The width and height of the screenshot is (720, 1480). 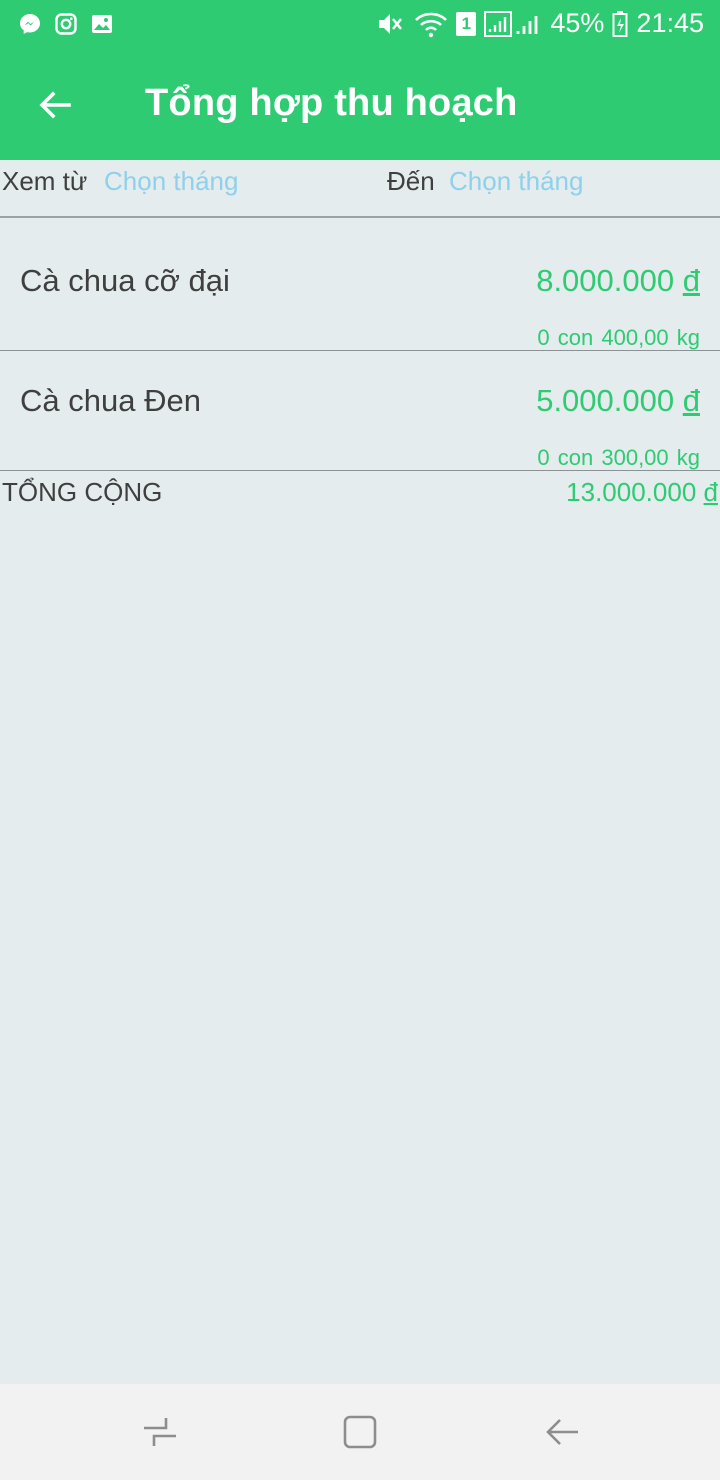 What do you see at coordinates (360, 411) in the screenshot?
I see `harvest-item: Cà chua Đen 5.000.000 đ 0 con 300,00 kg` at bounding box center [360, 411].